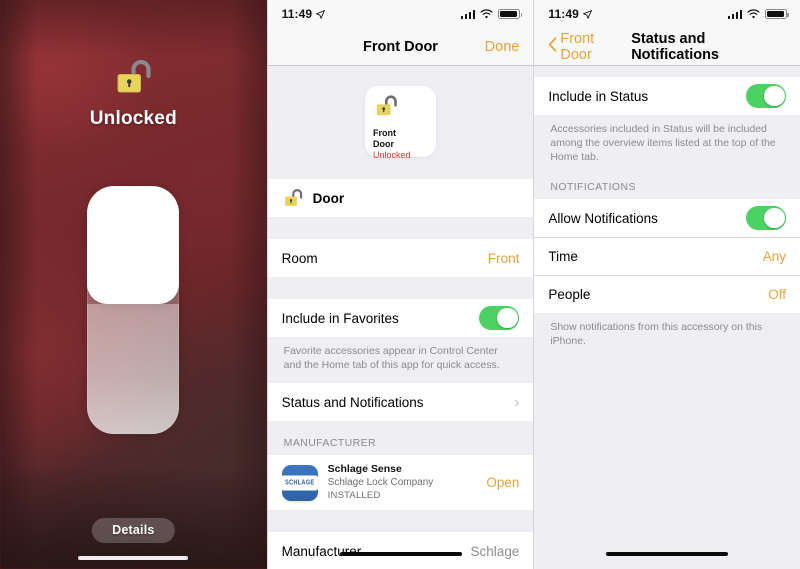 The height and width of the screenshot is (569, 800). Describe the element at coordinates (133, 530) in the screenshot. I see `details-button: Details` at that location.